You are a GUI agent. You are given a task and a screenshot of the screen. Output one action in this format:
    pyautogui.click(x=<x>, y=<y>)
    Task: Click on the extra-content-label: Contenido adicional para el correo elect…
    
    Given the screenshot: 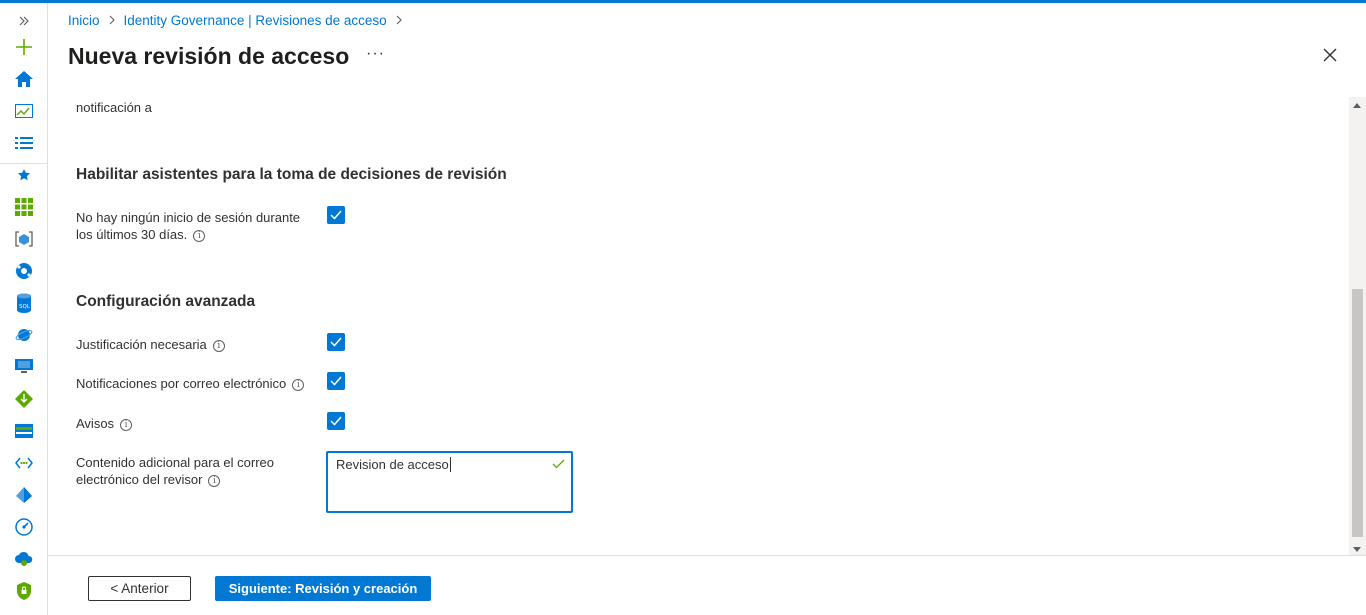 What is the action you would take?
    pyautogui.click(x=175, y=471)
    